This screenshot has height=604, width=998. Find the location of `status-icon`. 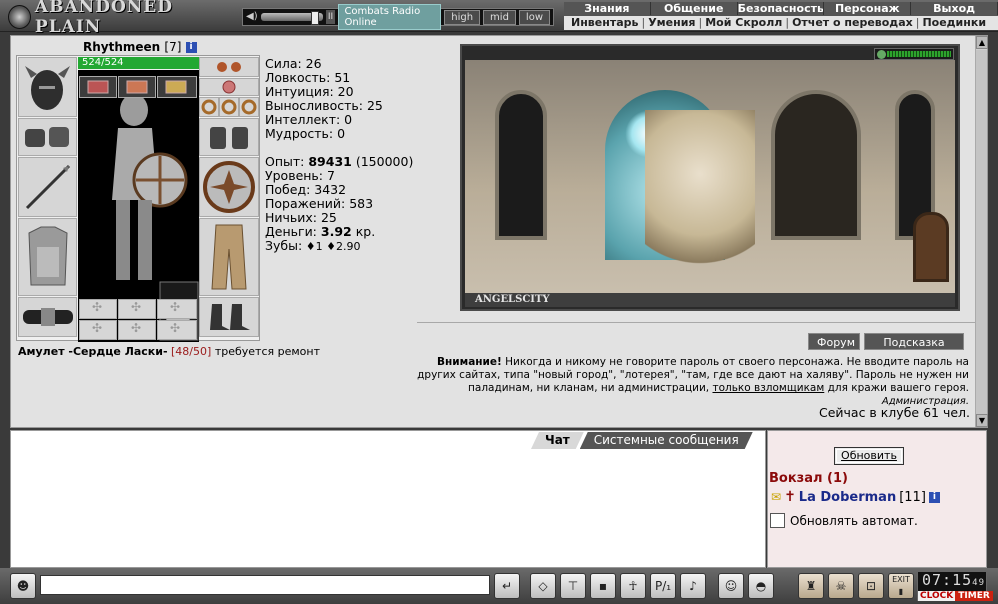

status-icon is located at coordinates (881, 54).